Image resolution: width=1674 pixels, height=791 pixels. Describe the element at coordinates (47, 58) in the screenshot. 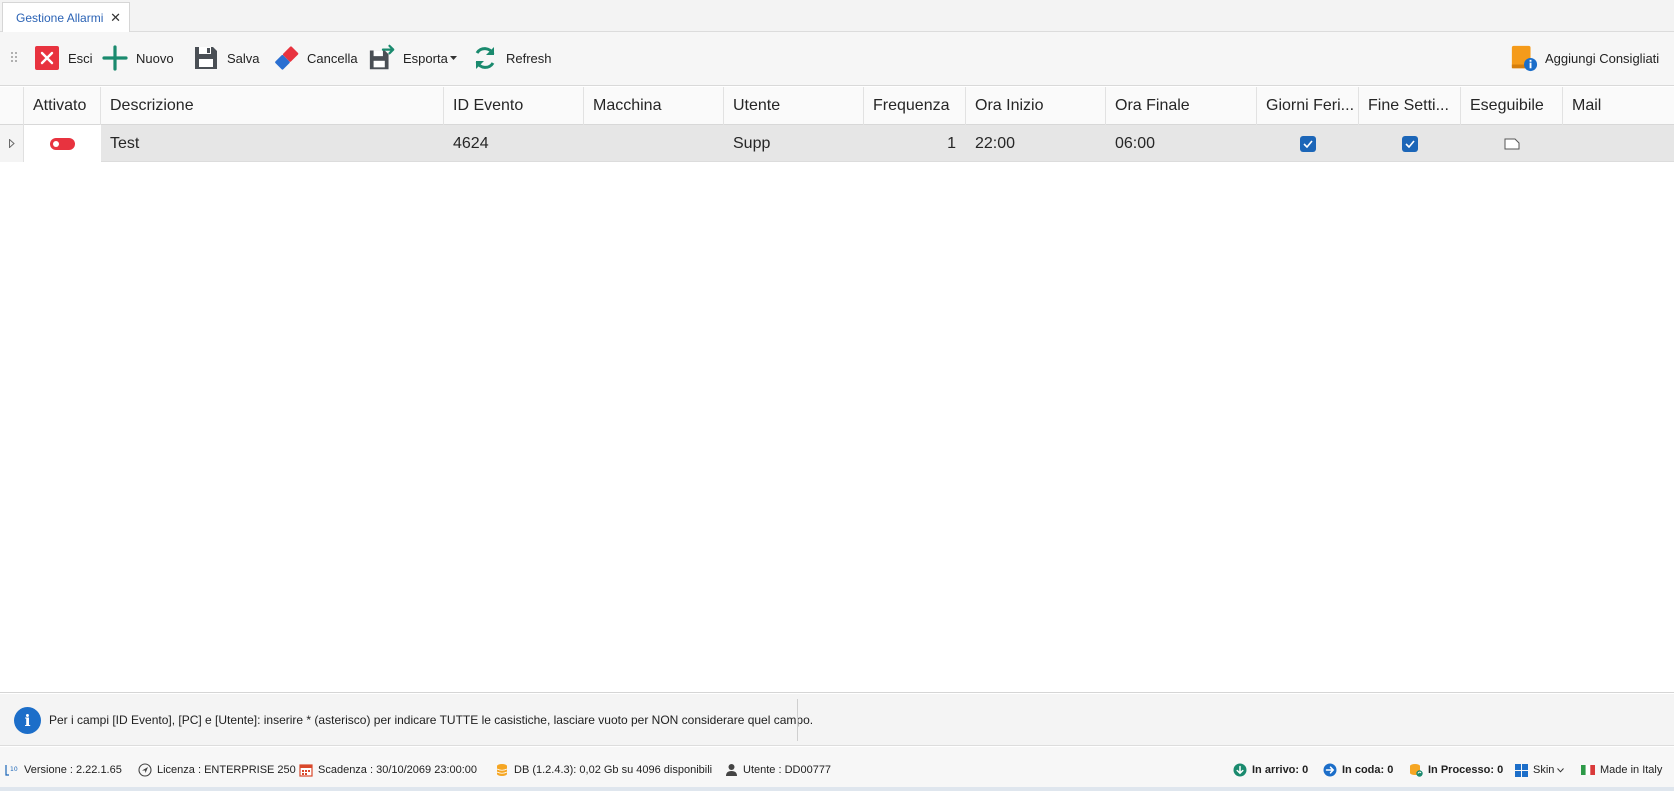

I see `exit-icon` at that location.